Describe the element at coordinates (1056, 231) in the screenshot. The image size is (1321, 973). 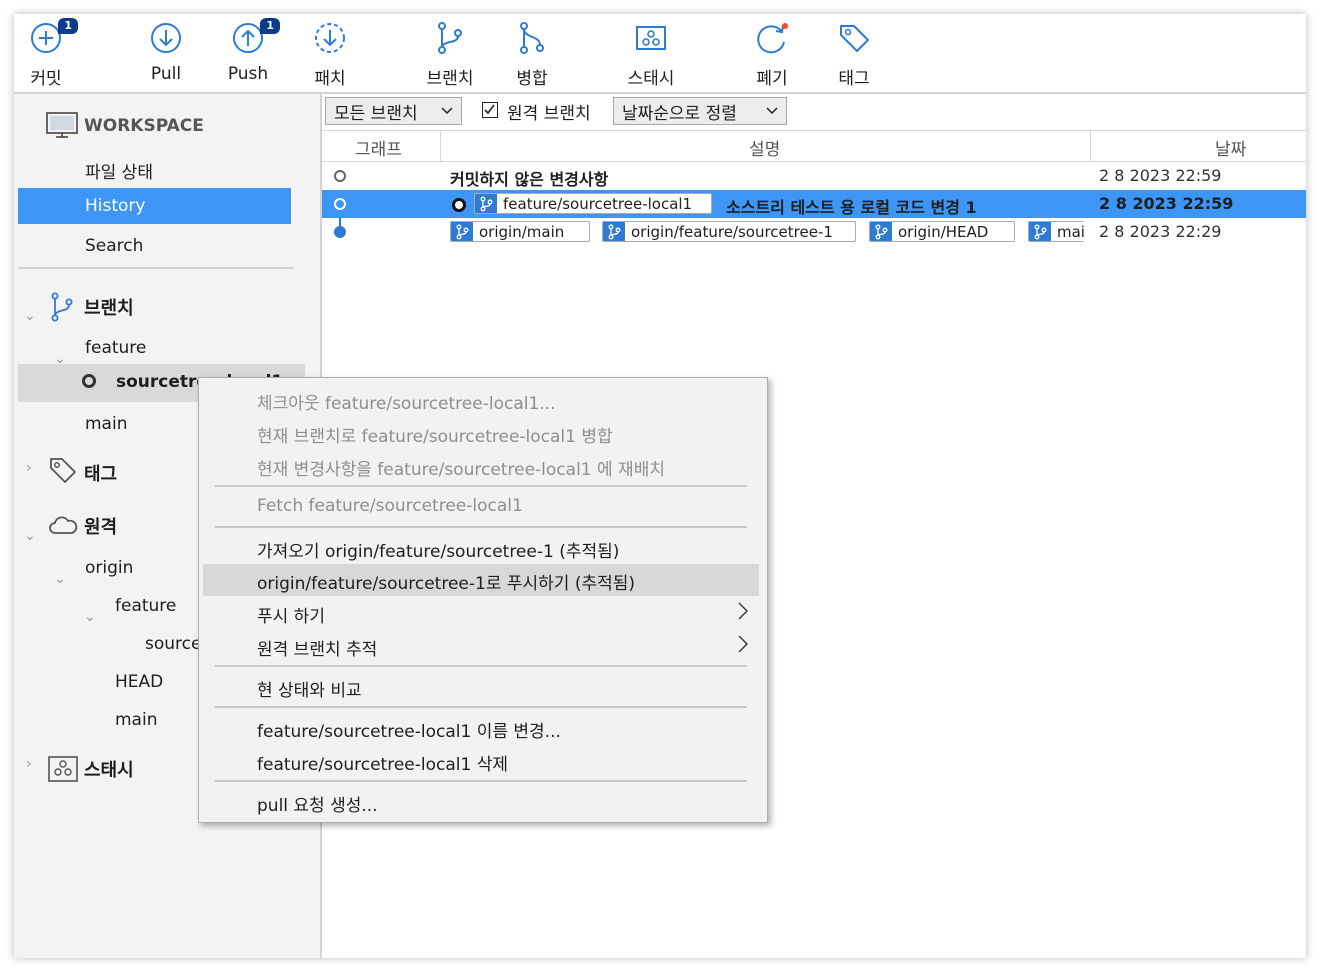
I see `branch-tag-main: main` at that location.